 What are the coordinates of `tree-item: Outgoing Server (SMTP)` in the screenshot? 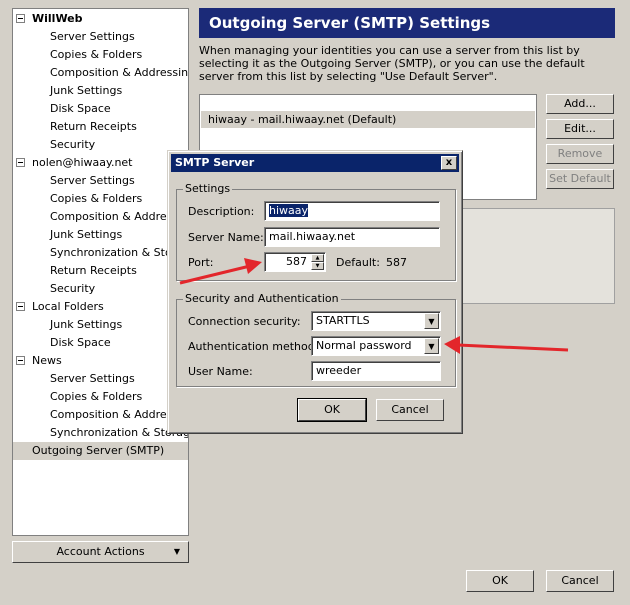 It's located at (100, 451).